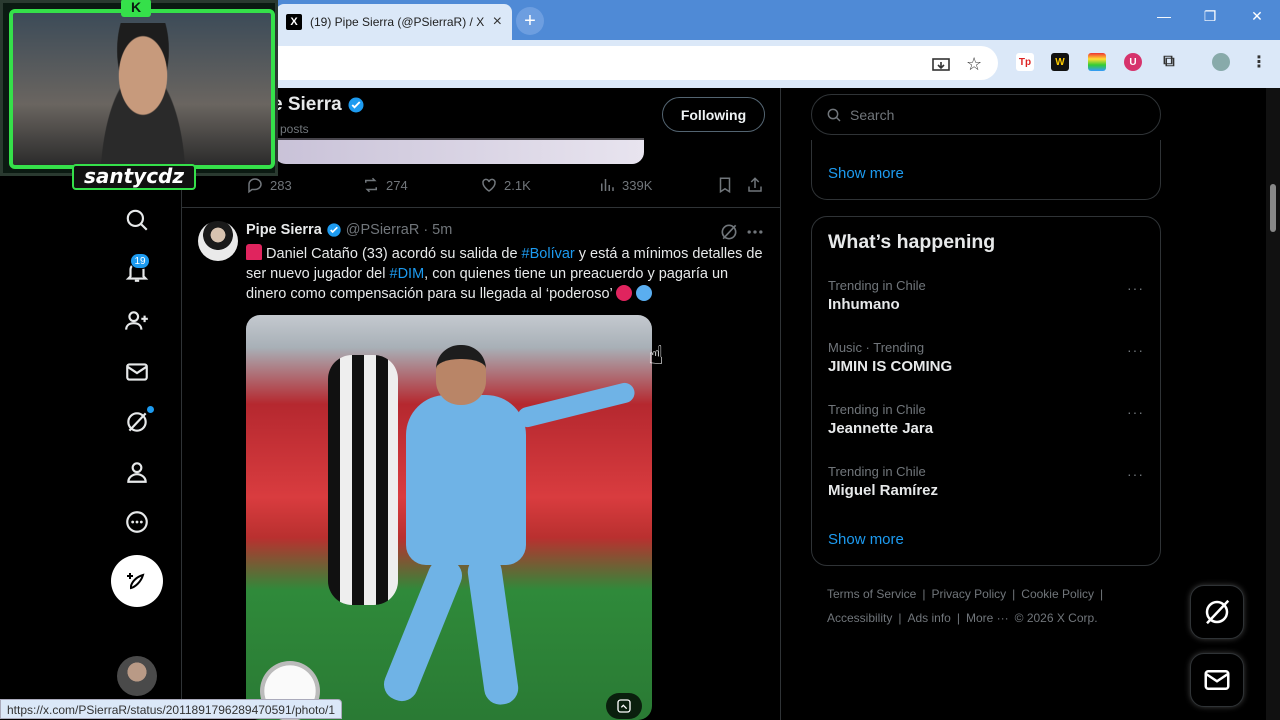 This screenshot has height=720, width=1280. What do you see at coordinates (394, 22) in the screenshot?
I see `browser-tab-active: X (19) Pipe Sierra (@PSierraR) / X ×` at bounding box center [394, 22].